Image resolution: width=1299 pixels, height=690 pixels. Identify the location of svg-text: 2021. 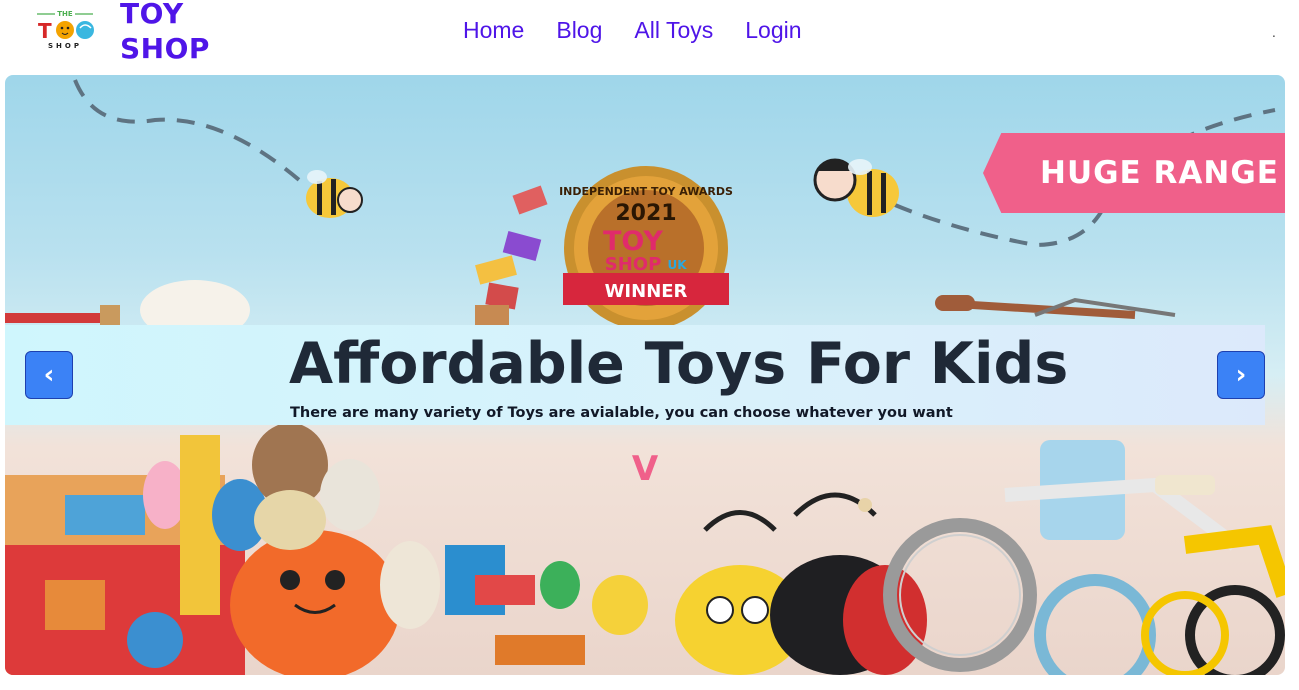
(645, 213).